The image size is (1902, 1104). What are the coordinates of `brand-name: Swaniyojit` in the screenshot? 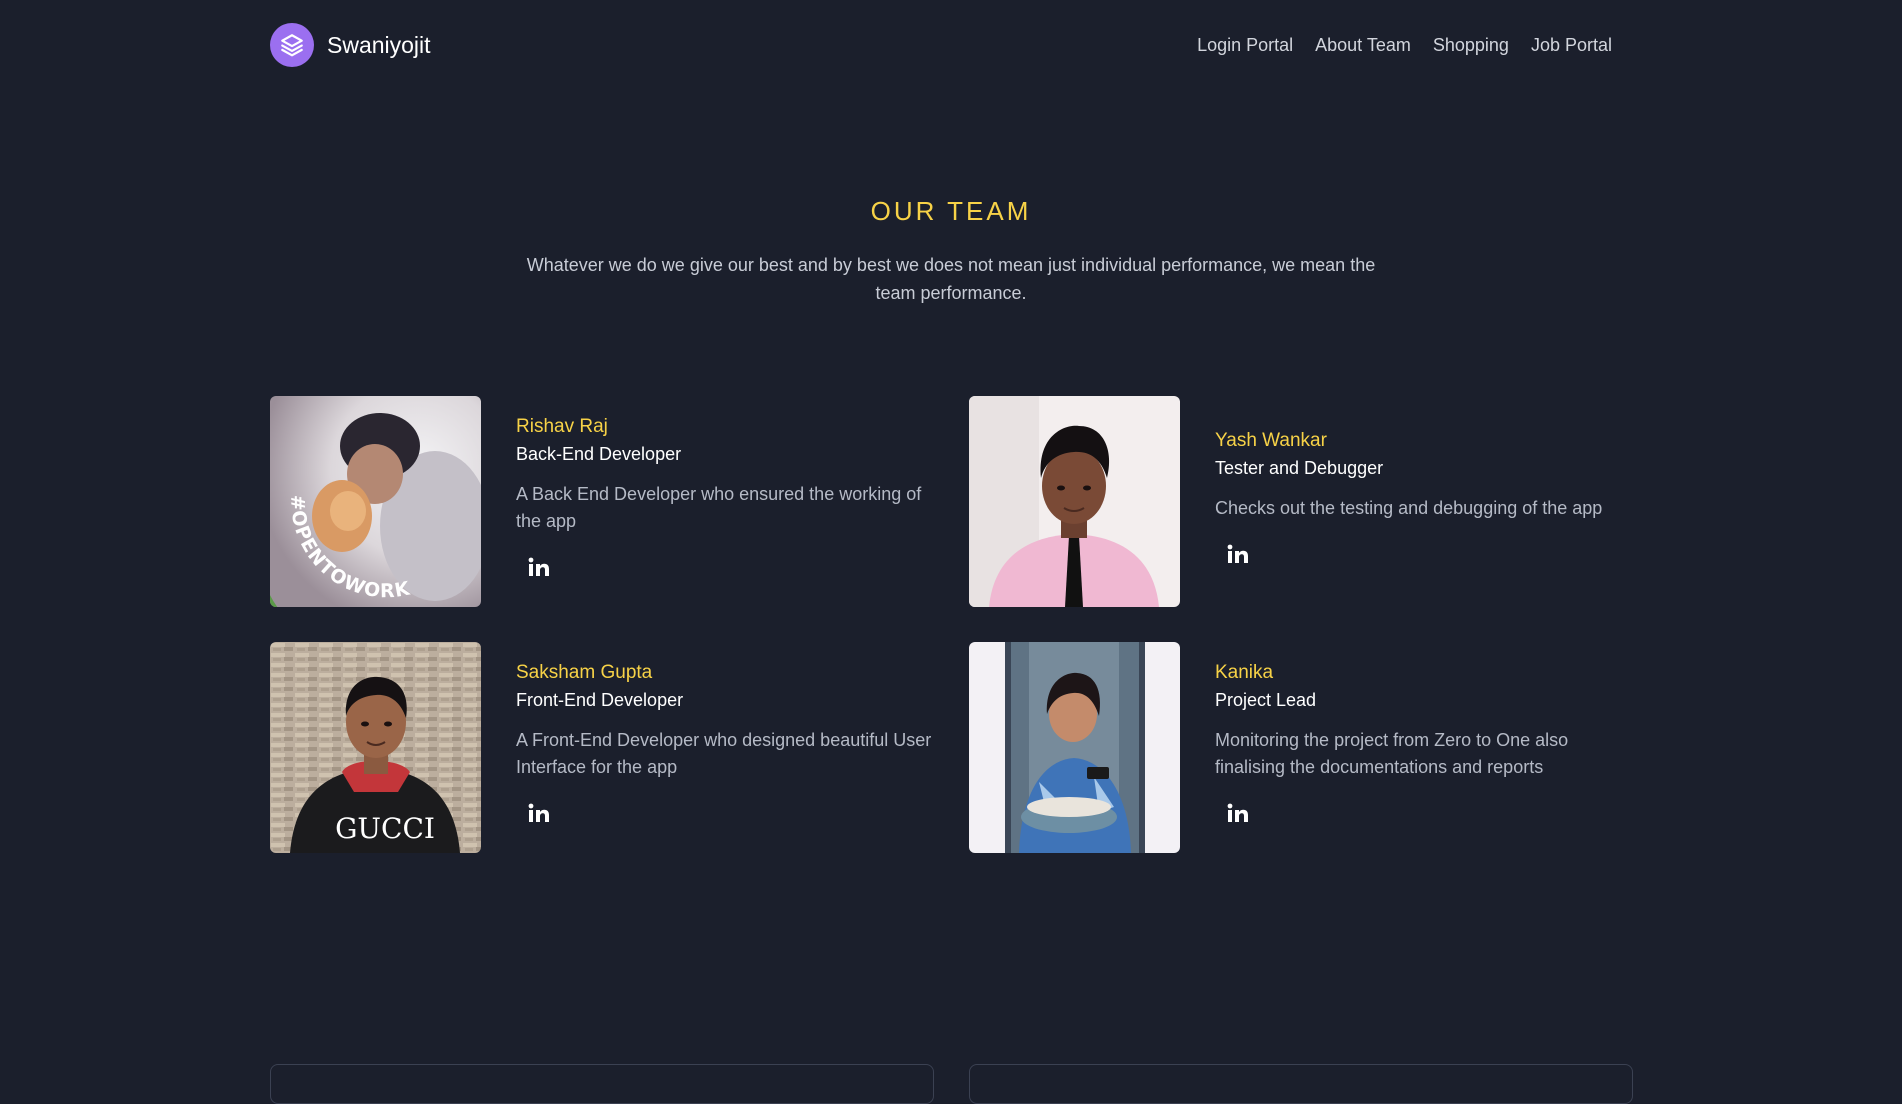 It's located at (379, 44).